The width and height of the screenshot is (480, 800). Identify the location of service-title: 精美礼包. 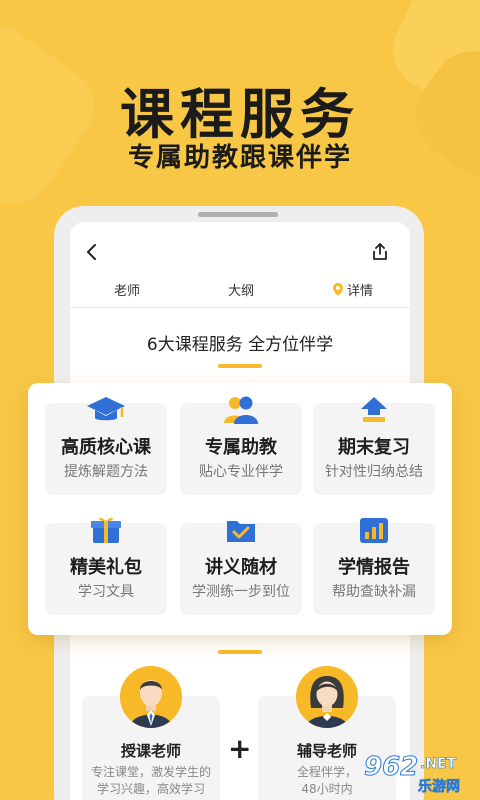
(106, 567).